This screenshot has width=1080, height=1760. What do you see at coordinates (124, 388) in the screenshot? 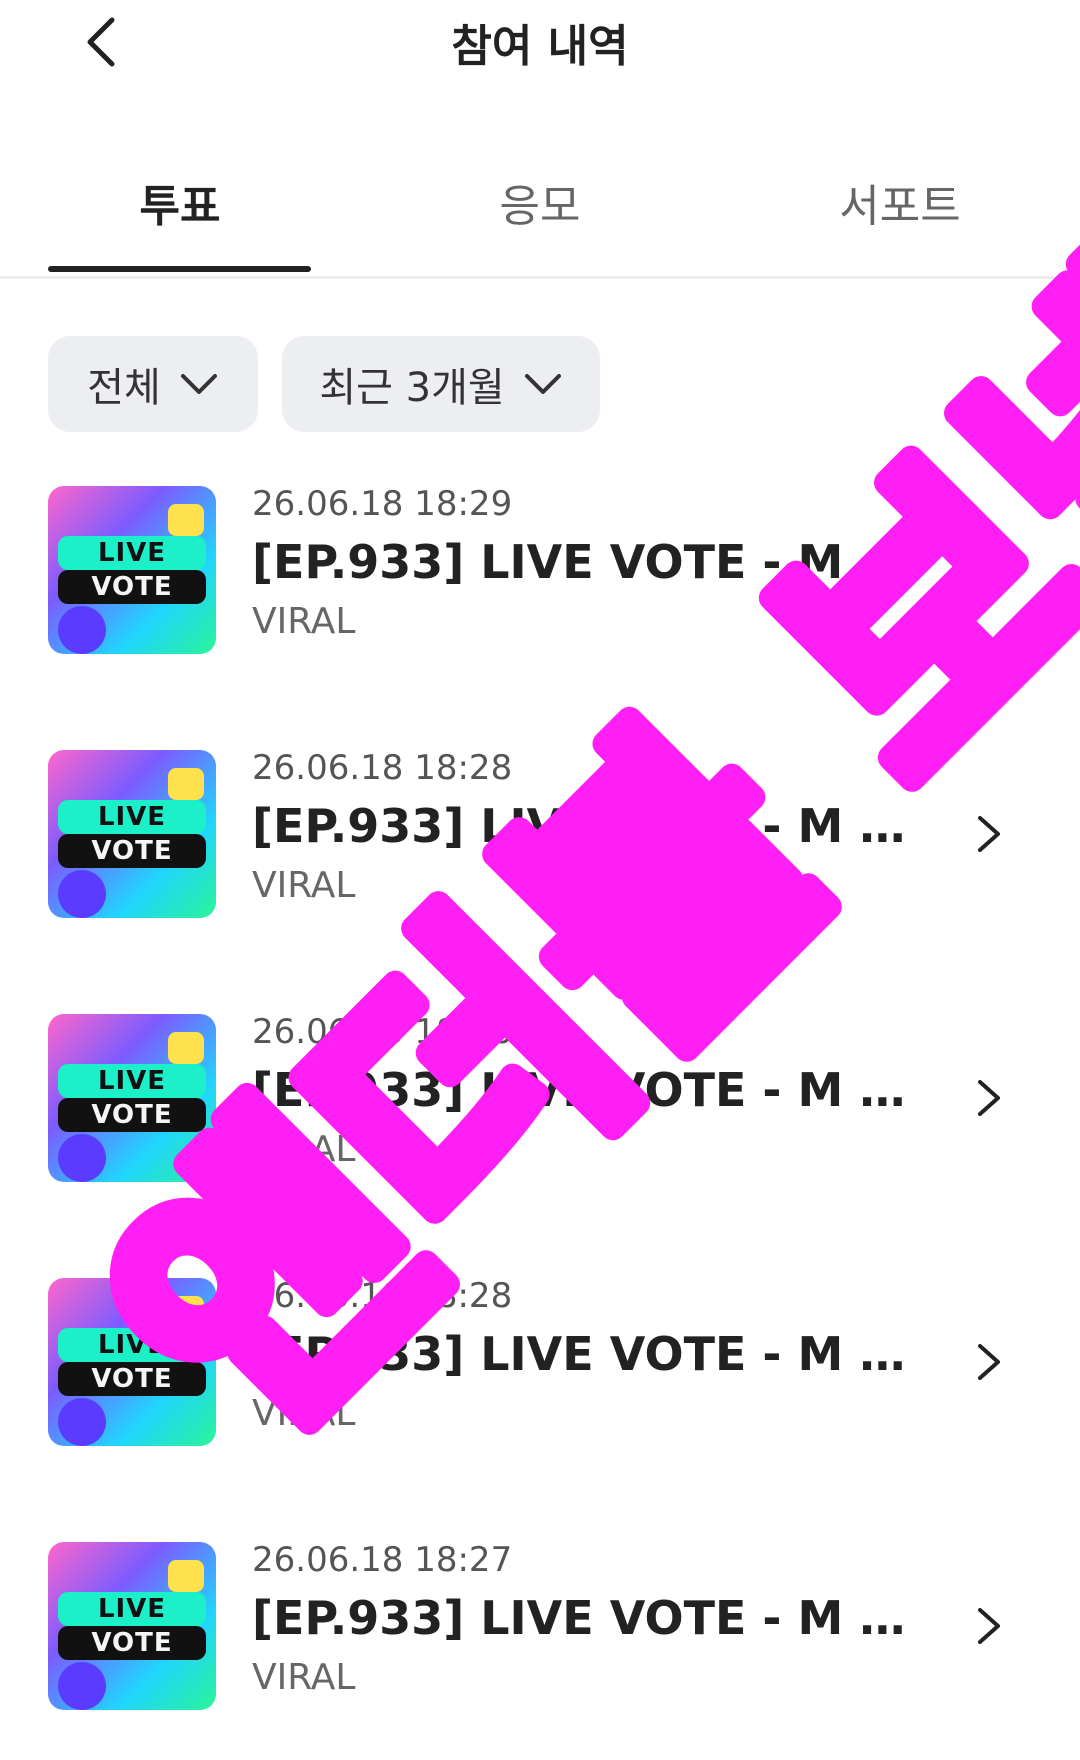
I see `category-filter-label: 전체` at bounding box center [124, 388].